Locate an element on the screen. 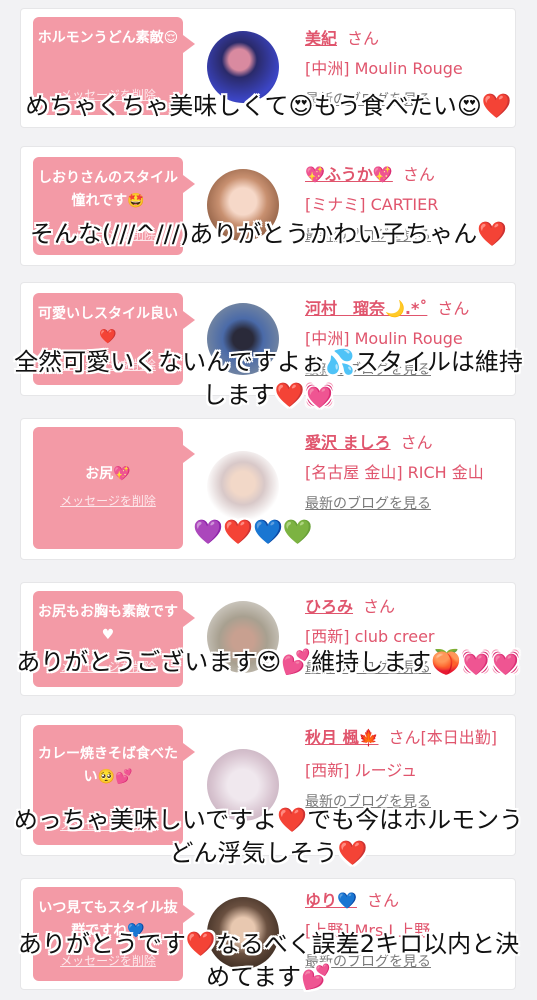 The width and height of the screenshot is (537, 1000). shop-name: [ミナミ] CARTIER is located at coordinates (372, 204).